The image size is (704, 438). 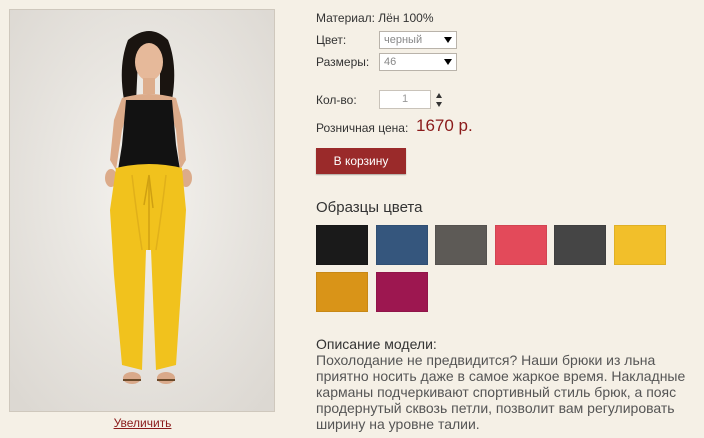 What do you see at coordinates (444, 125) in the screenshot?
I see `price-value: 1670 р.` at bounding box center [444, 125].